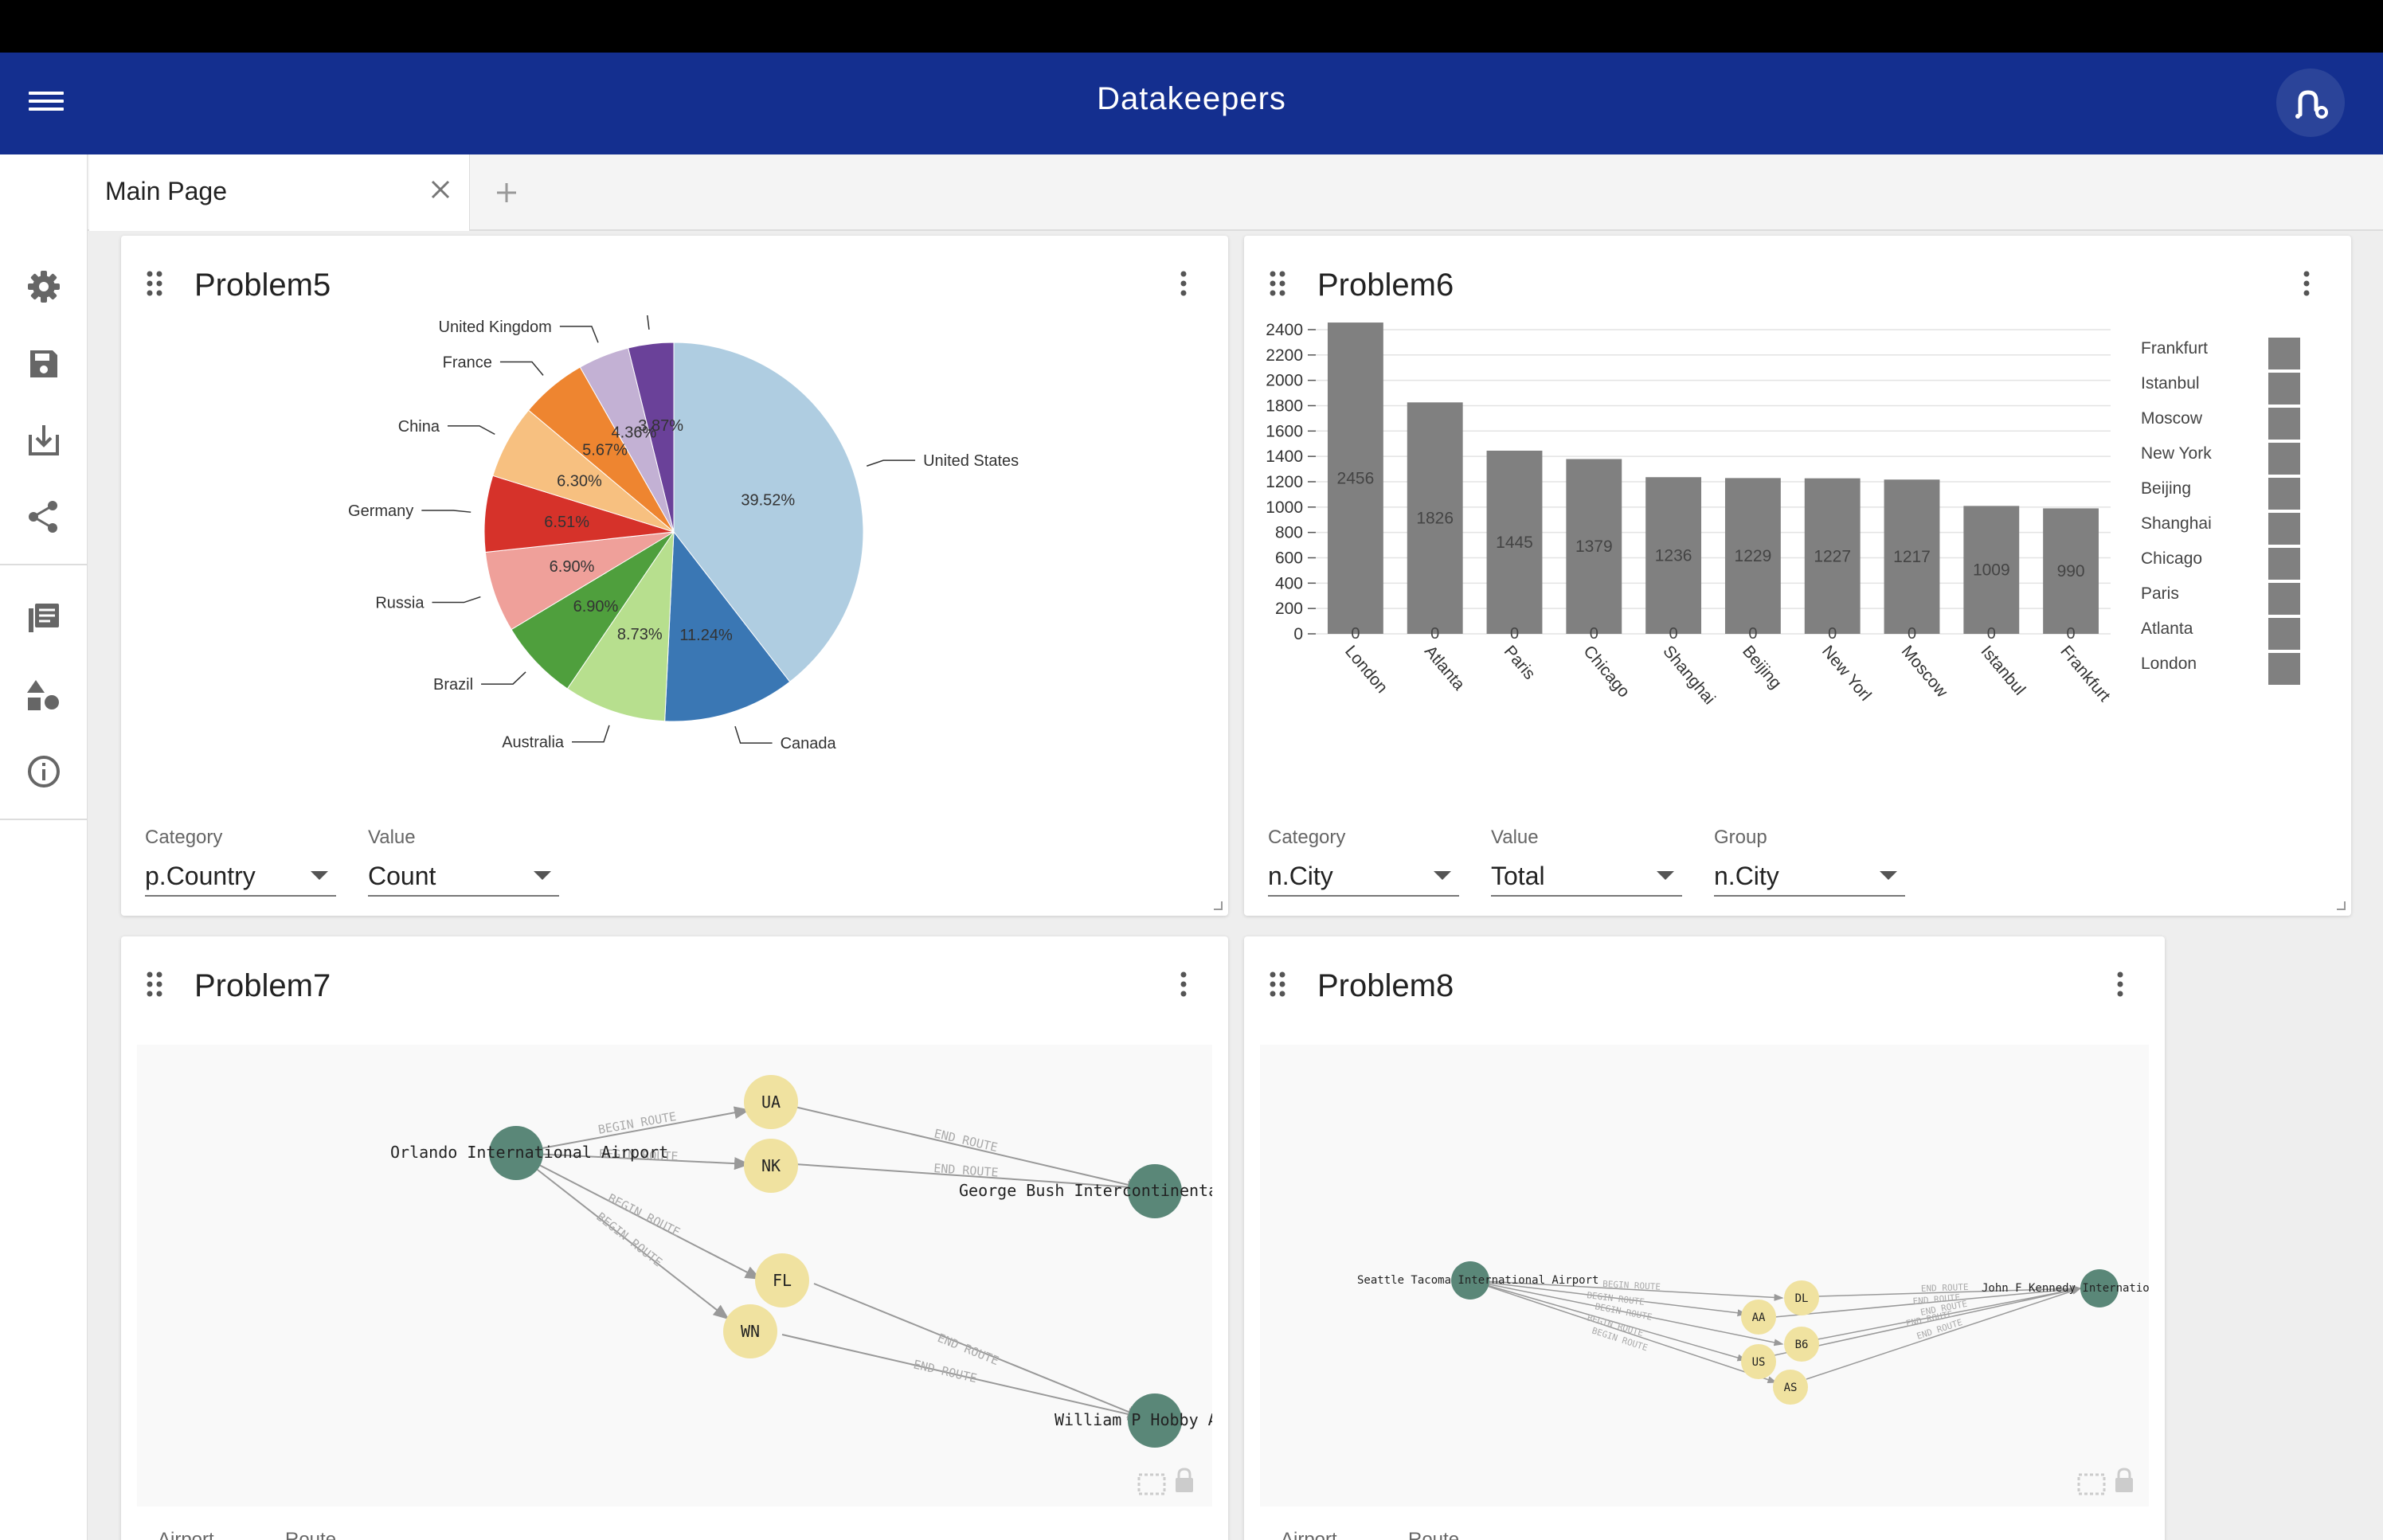 The image size is (2383, 1540). I want to click on legend-label: London, so click(2169, 664).